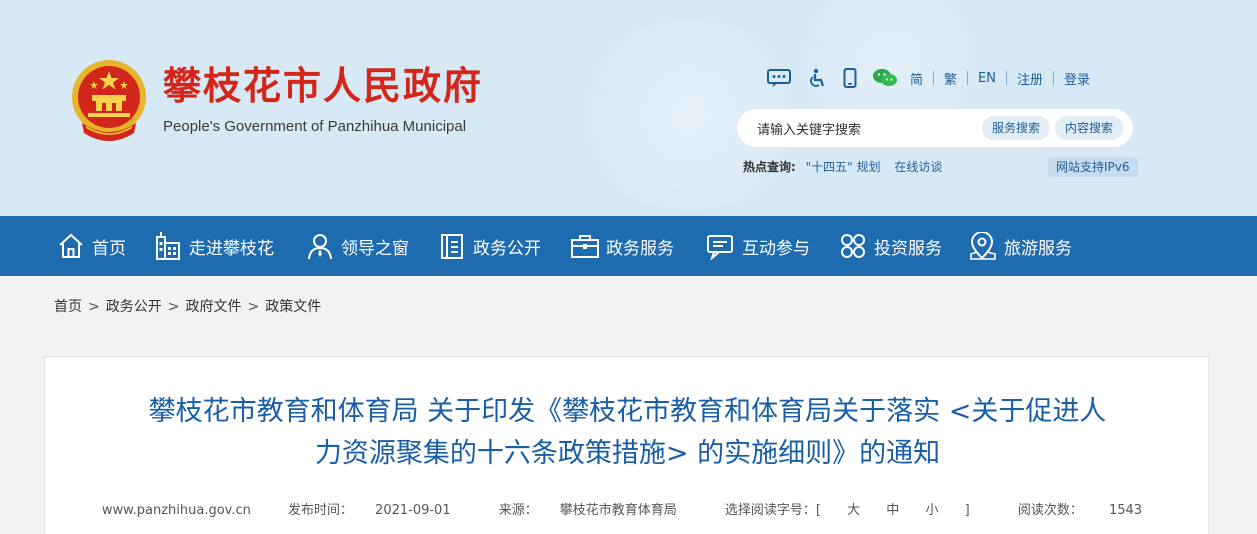  What do you see at coordinates (935, 128) in the screenshot?
I see `search-box: 请输入关键字搜索 服务搜索 内容搜索` at bounding box center [935, 128].